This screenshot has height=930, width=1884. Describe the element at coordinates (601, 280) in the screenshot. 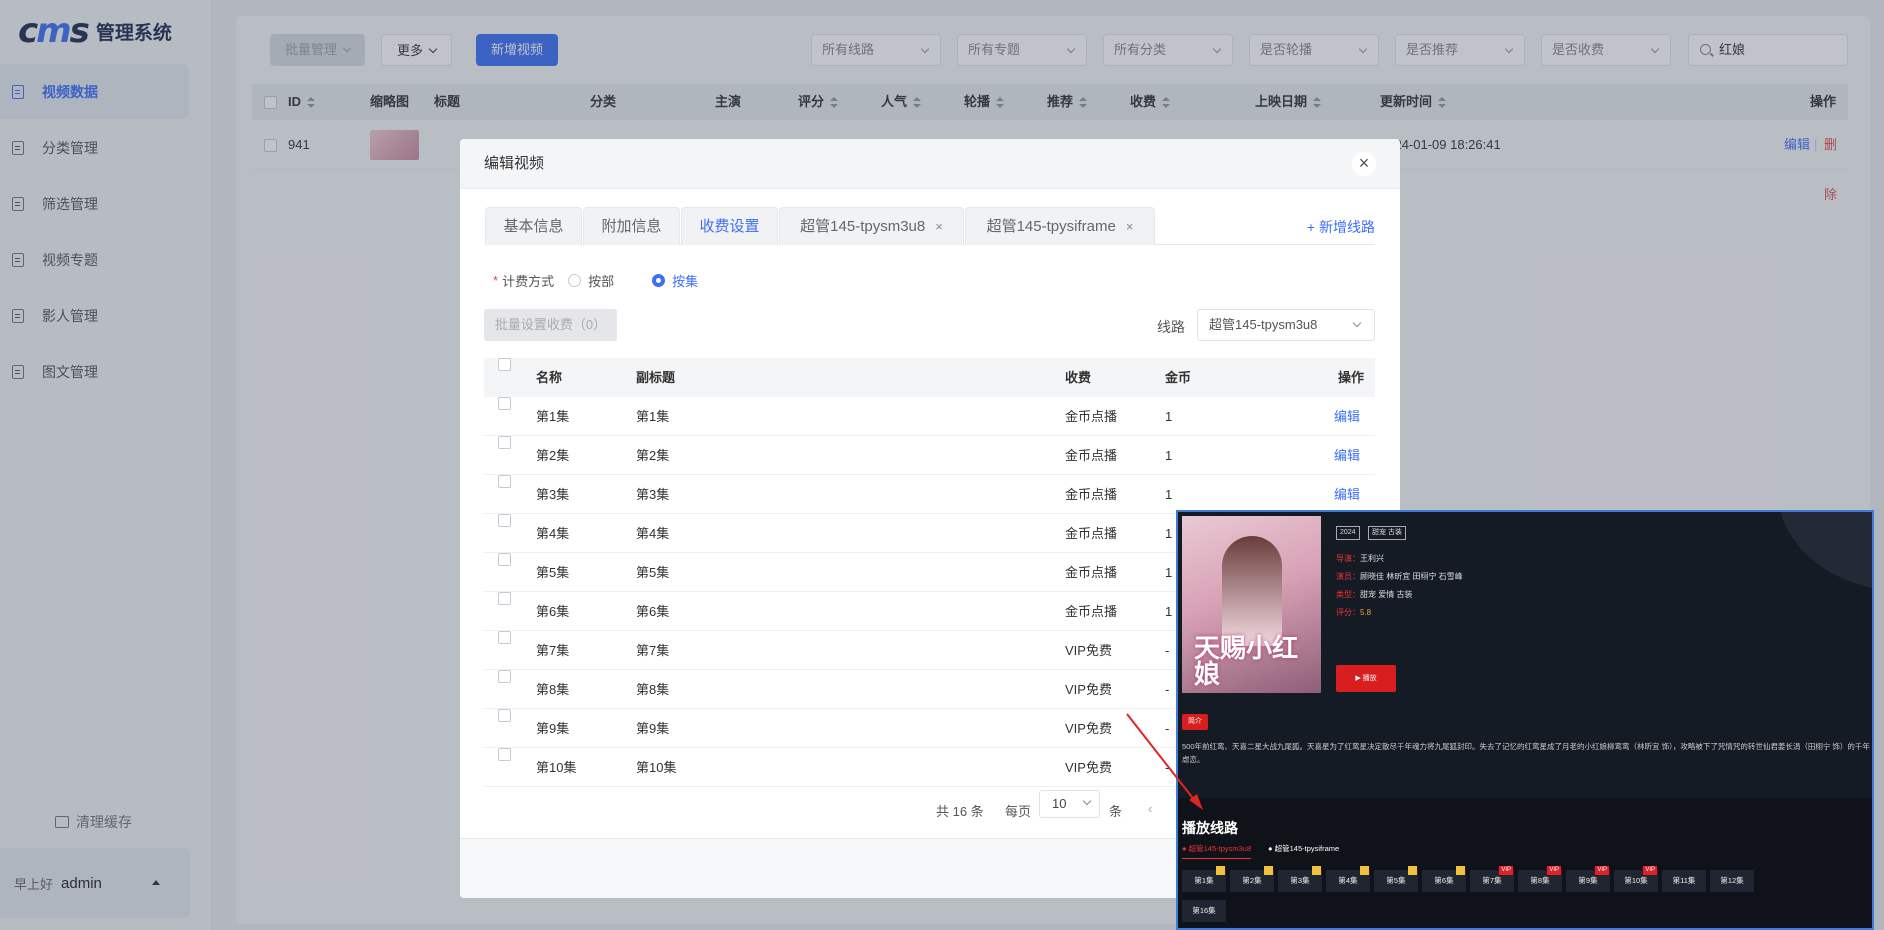

I see `radio-label: 按部` at that location.